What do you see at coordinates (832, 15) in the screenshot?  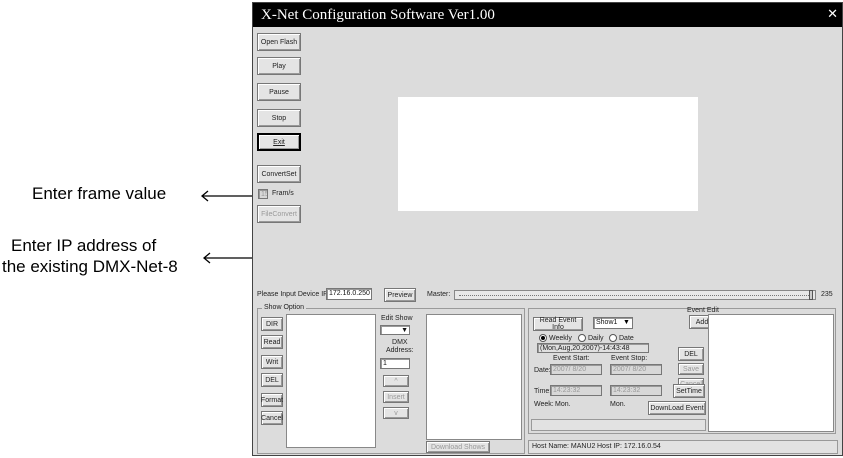 I see `close-icon: ✕` at bounding box center [832, 15].